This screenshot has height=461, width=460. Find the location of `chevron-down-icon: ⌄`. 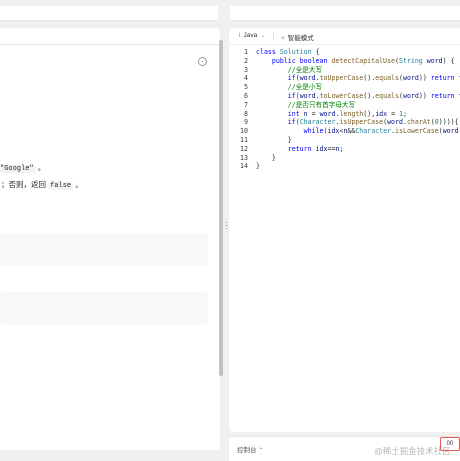

chevron-down-icon: ⌄ is located at coordinates (263, 36).